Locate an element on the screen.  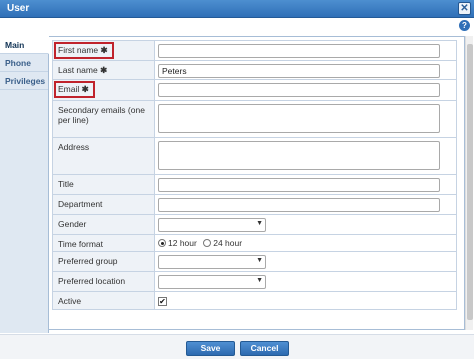
time-format-12-radio is located at coordinates (162, 243).